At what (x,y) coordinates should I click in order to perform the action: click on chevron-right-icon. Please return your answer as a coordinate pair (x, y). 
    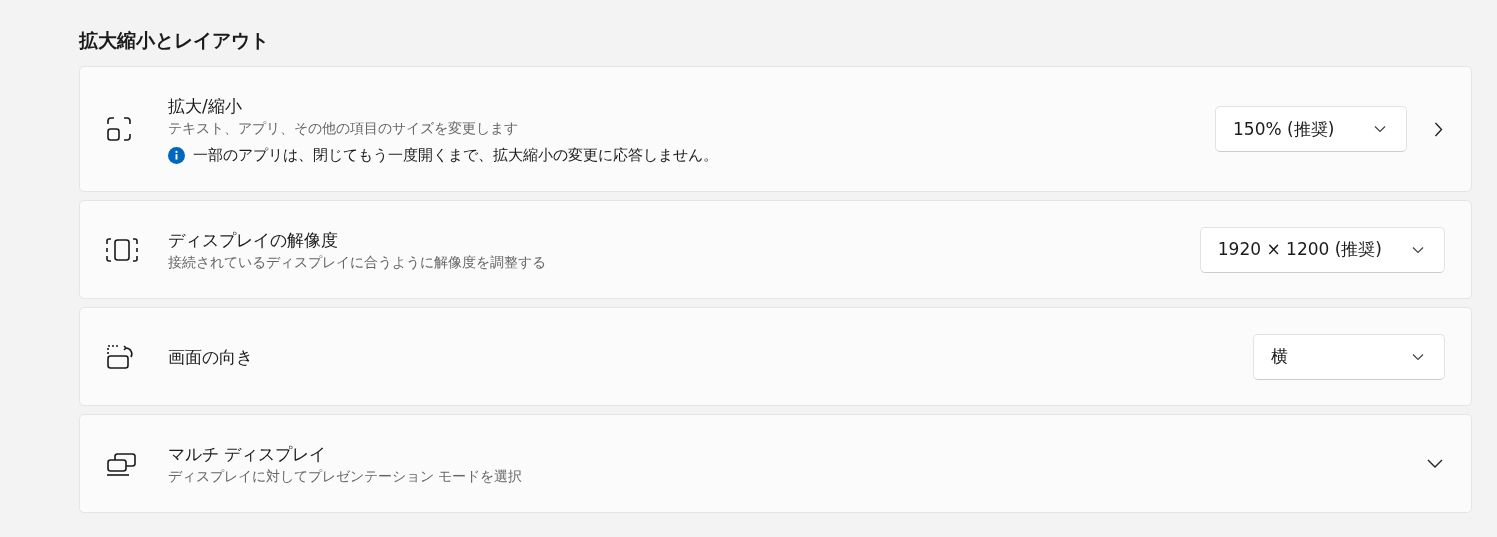
    Looking at the image, I should click on (1438, 129).